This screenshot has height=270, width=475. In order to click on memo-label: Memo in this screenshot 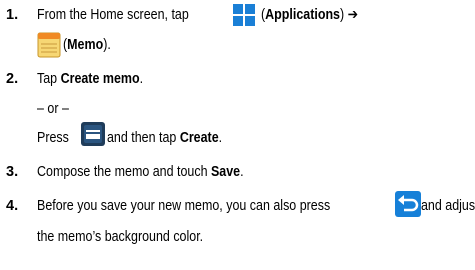, I will do `click(85, 45)`.